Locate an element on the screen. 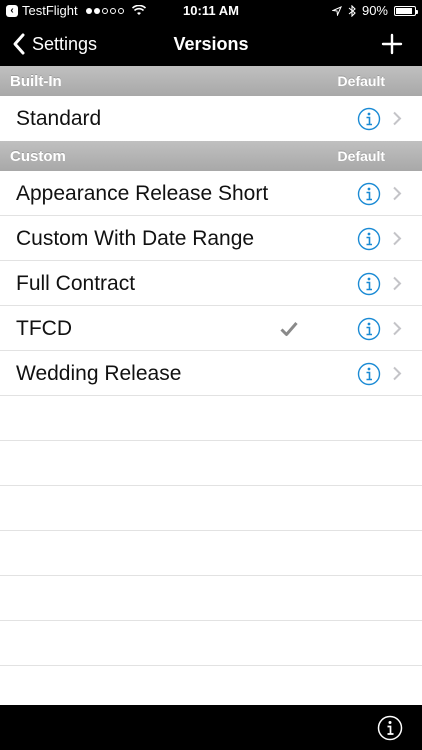 Image resolution: width=422 pixels, height=750 pixels. list-item-label: TFCD is located at coordinates (44, 328).